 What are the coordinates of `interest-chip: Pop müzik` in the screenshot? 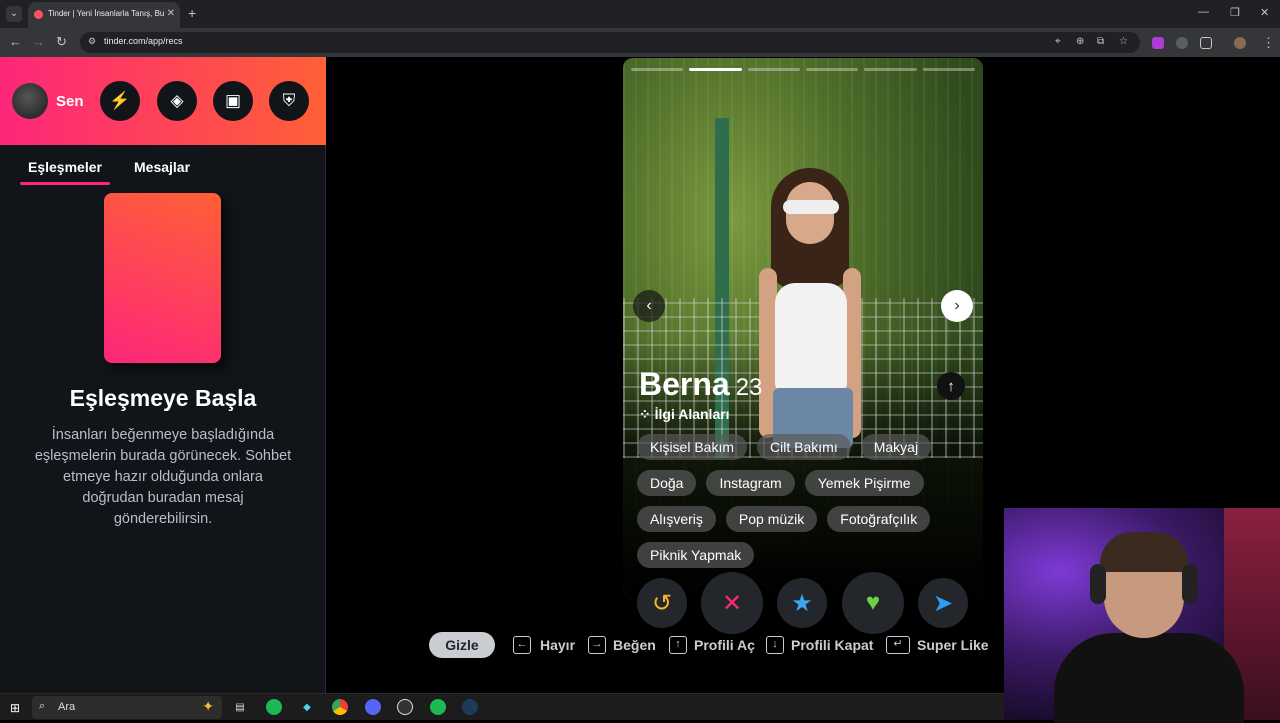 It's located at (771, 519).